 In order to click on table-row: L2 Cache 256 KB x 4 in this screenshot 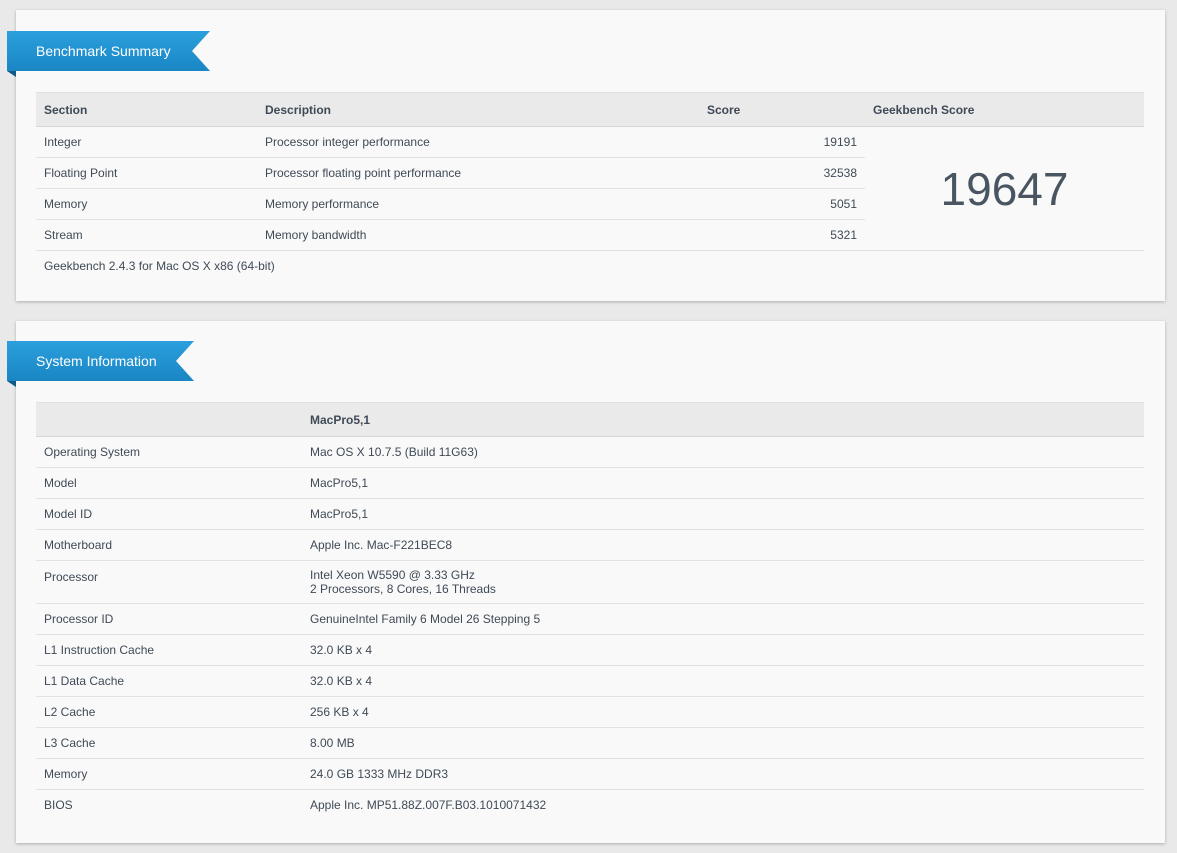, I will do `click(590, 712)`.